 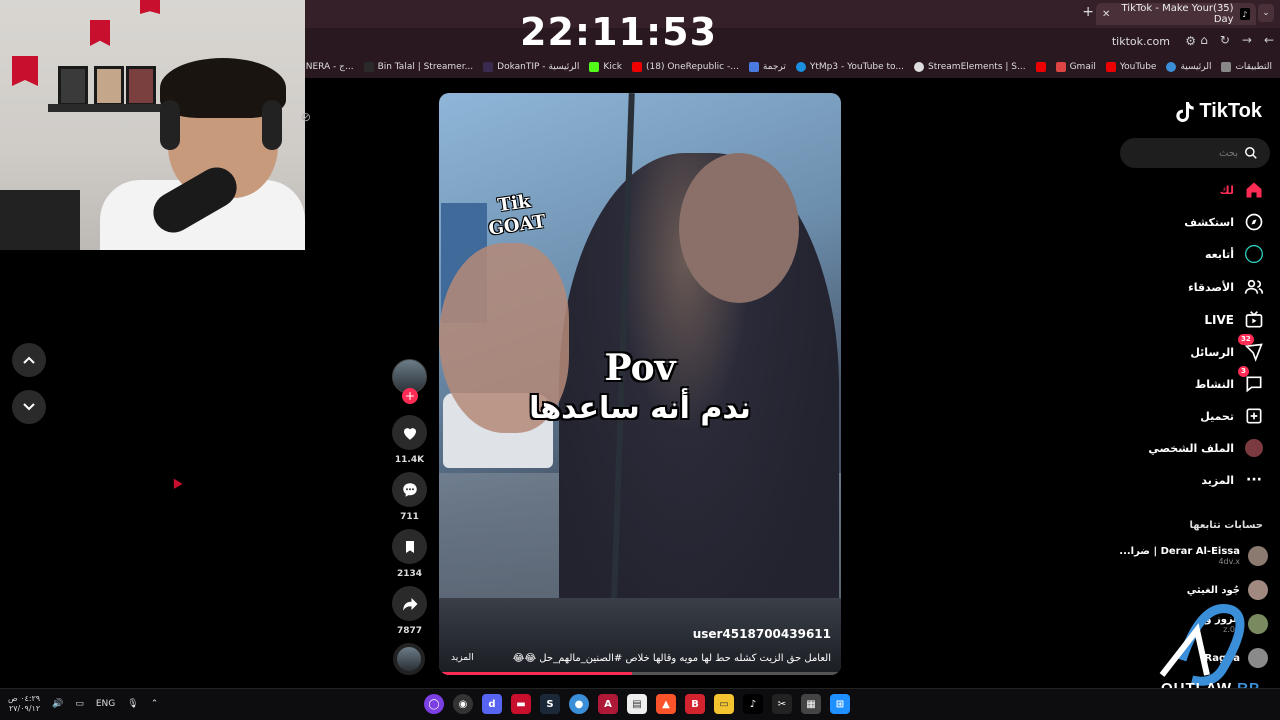 I want to click on comment-action: 711, so click(x=409, y=497).